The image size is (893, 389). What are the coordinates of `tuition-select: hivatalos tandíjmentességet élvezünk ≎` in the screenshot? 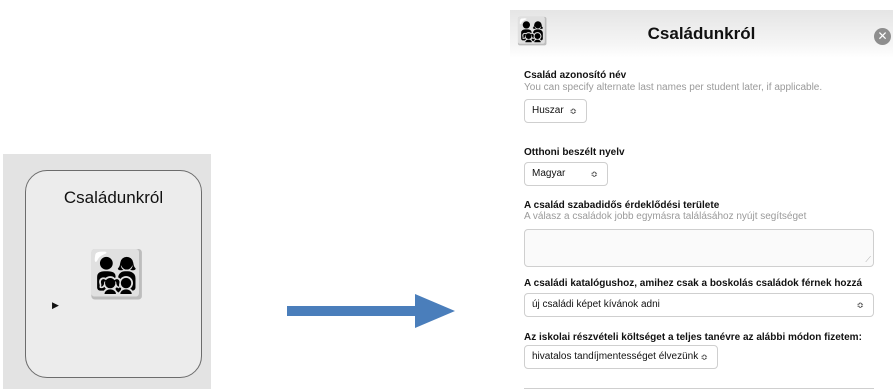 It's located at (621, 357).